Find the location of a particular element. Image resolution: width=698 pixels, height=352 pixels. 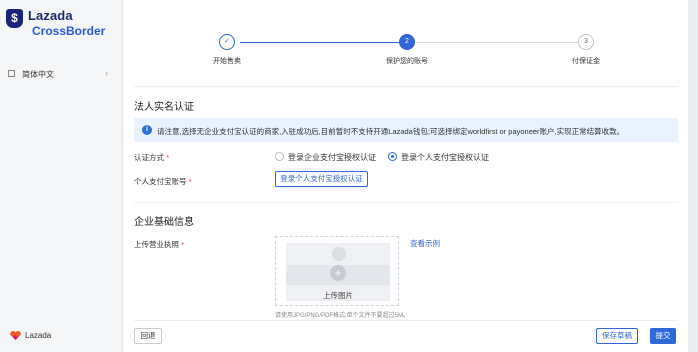

license-upload-area: + 上传图片 is located at coordinates (337, 271).